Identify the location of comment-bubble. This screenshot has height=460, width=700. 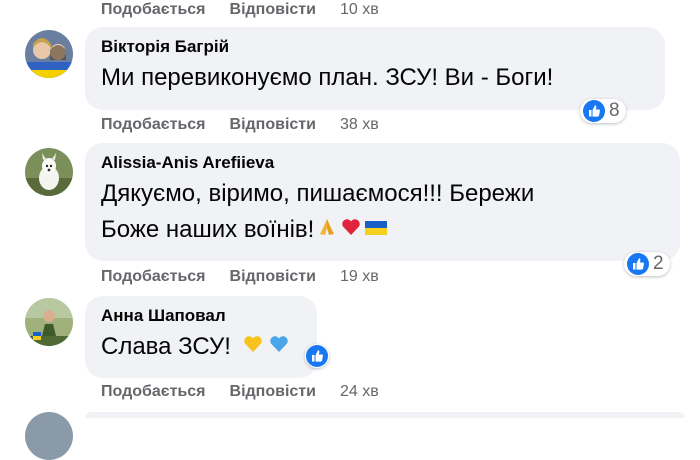
(385, 415).